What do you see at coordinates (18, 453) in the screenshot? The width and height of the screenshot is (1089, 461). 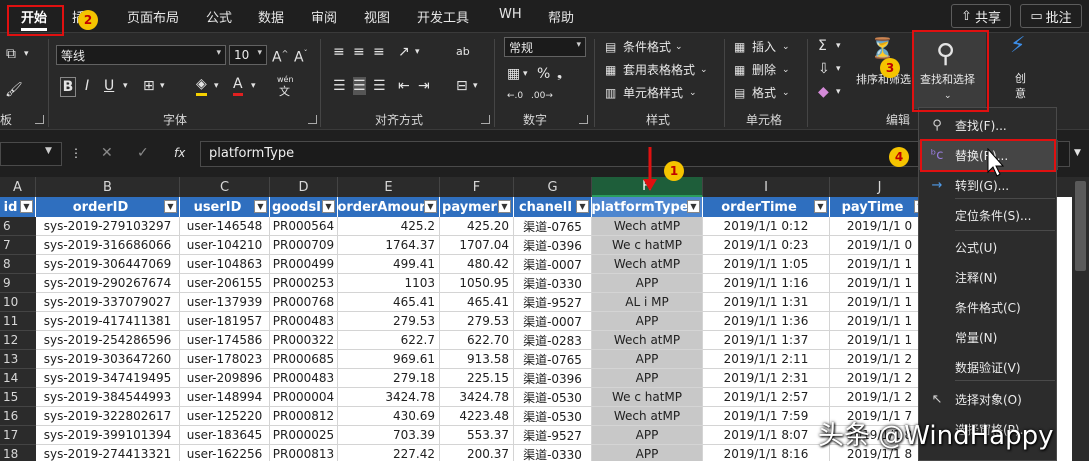 I see `row-header: 18` at bounding box center [18, 453].